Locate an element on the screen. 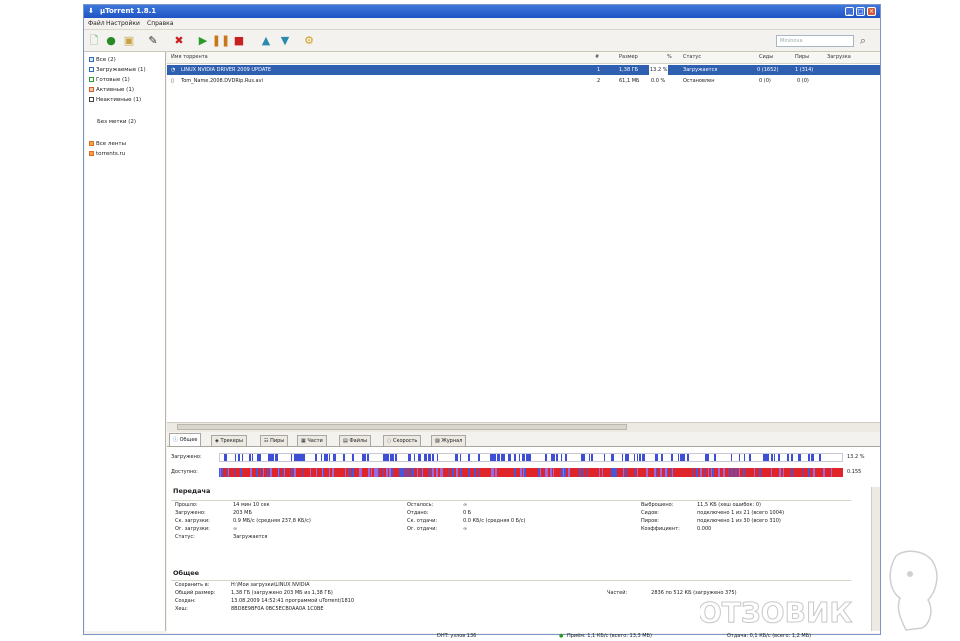 This screenshot has height=641, width=960. tab-pieces: ▦ Части is located at coordinates (312, 440).